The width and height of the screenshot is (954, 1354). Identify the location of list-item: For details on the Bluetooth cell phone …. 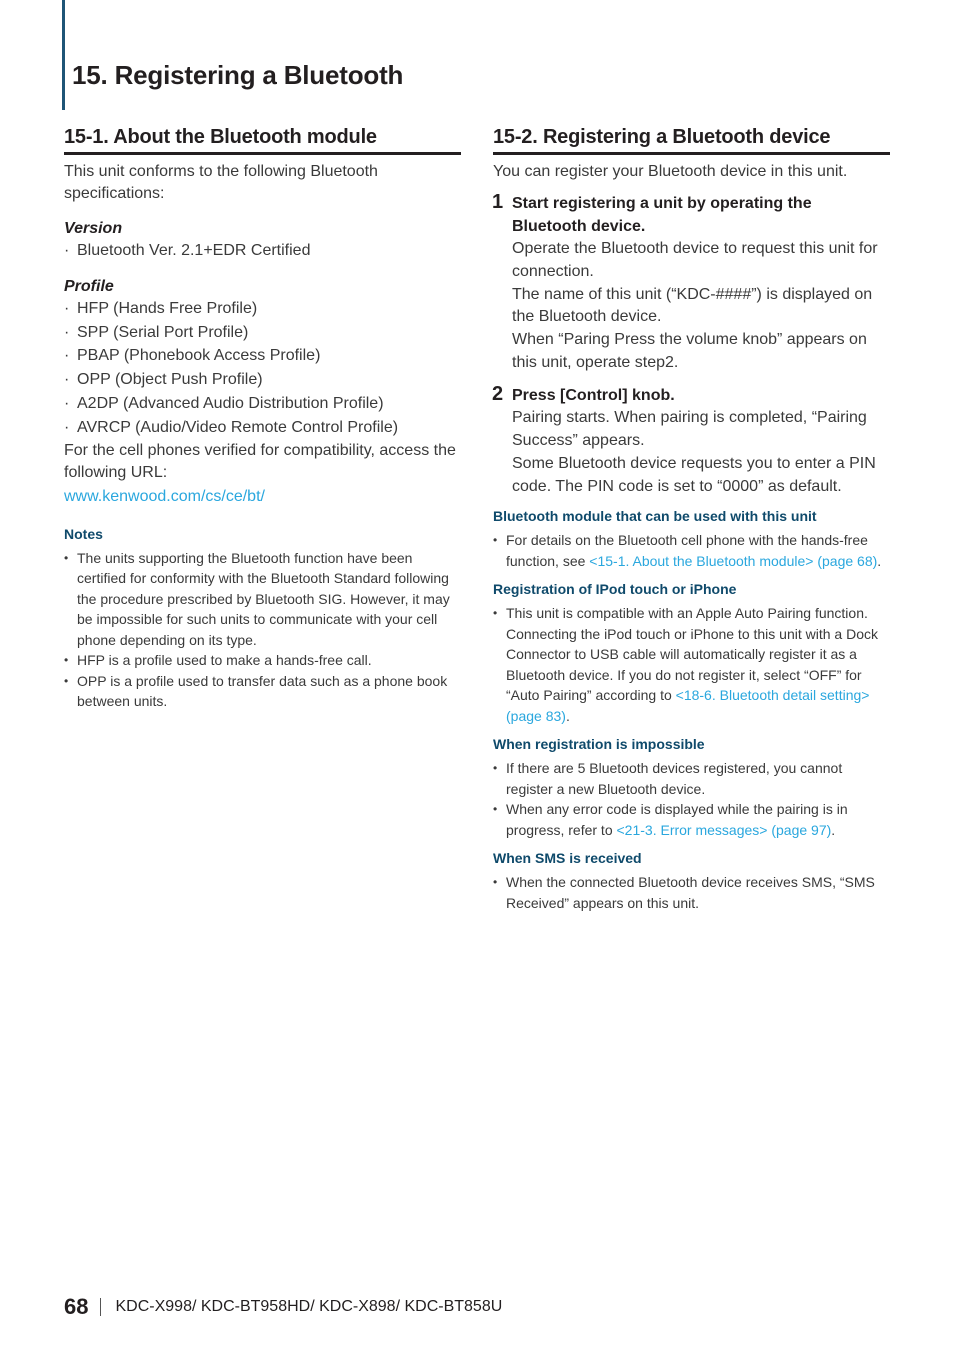
(691, 550).